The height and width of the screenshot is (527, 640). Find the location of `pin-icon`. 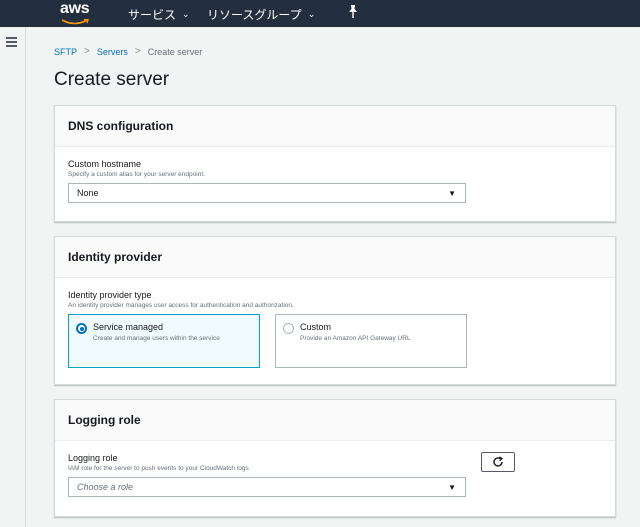

pin-icon is located at coordinates (353, 12).